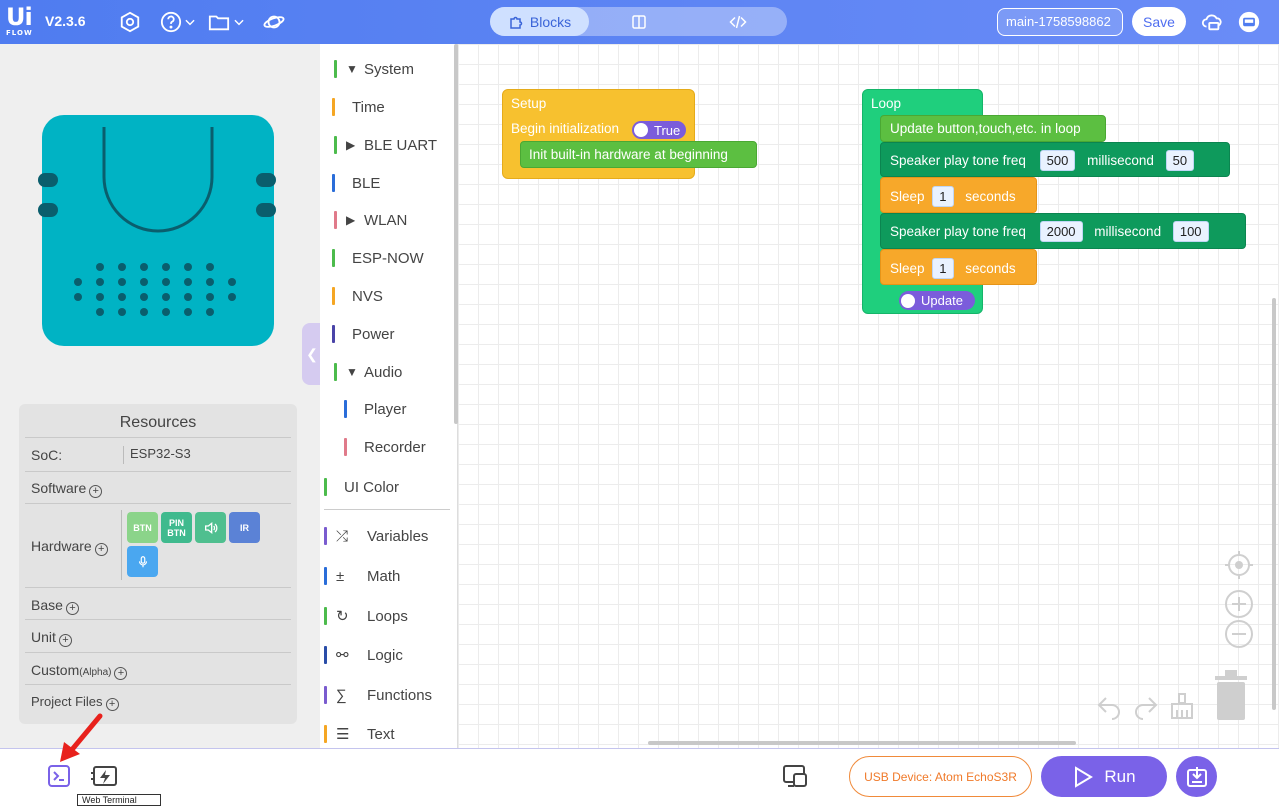 This screenshot has width=1279, height=806. I want to click on folder-icon, so click(219, 22).